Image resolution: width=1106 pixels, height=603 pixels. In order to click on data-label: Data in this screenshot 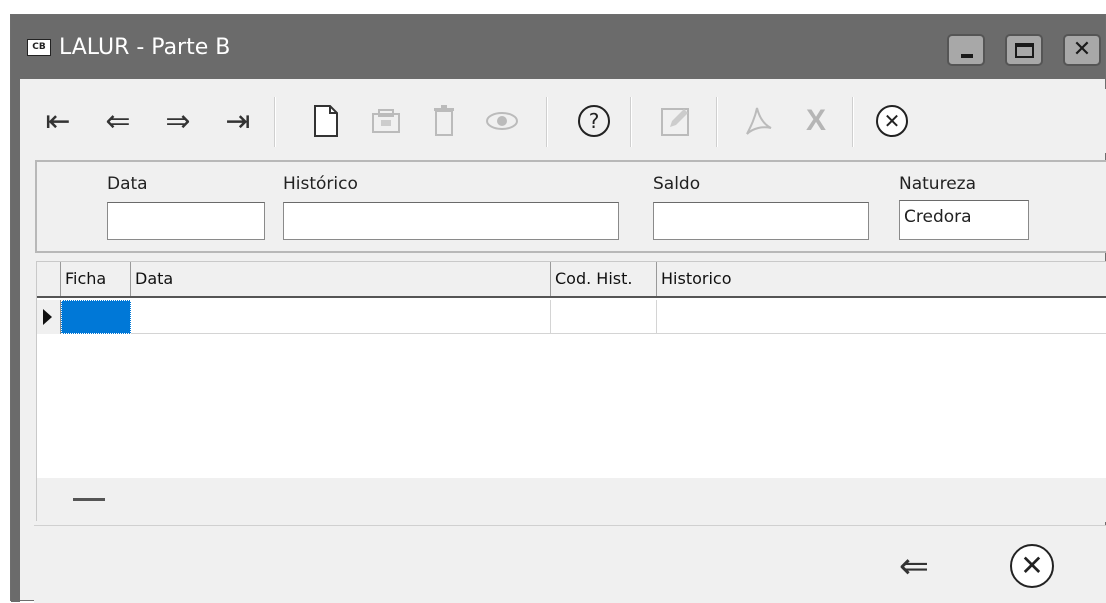, I will do `click(127, 184)`.